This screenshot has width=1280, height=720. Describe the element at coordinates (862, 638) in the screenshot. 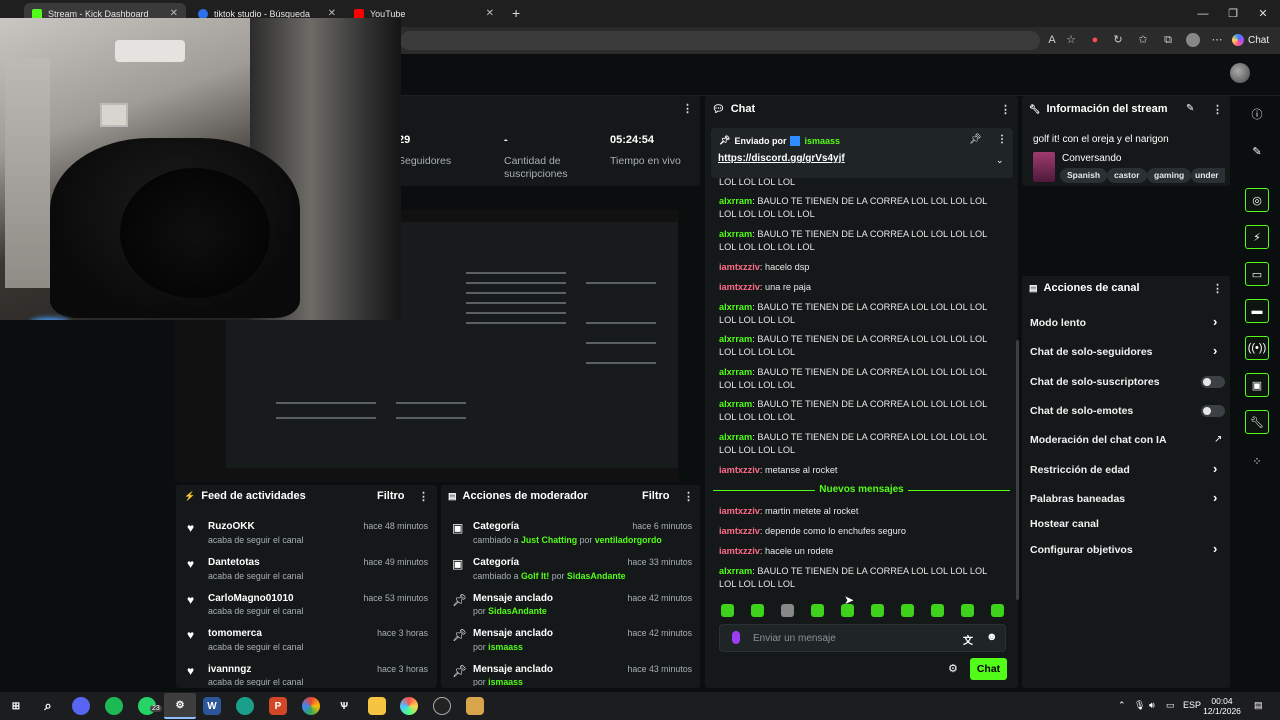

I see `chat-input-box: Enviar un mensaje 文 ☻` at that location.